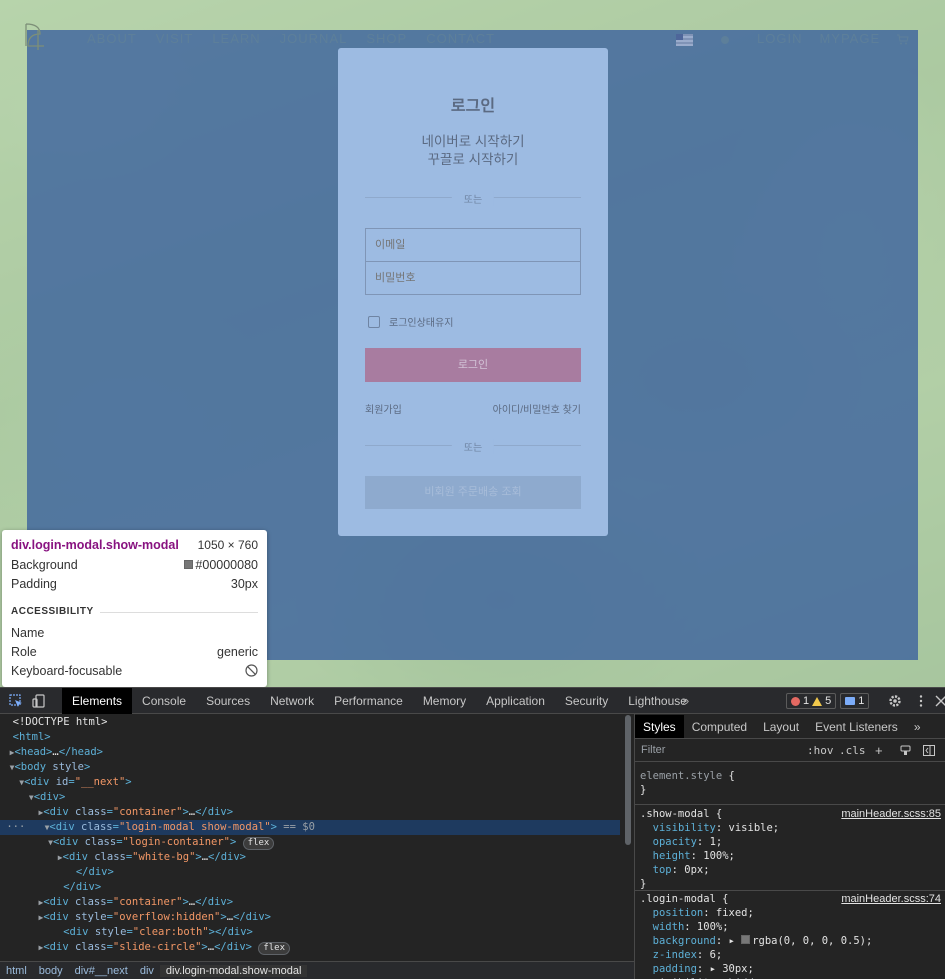  Describe the element at coordinates (374, 321) in the screenshot. I see `keep-login-checkbox` at that location.